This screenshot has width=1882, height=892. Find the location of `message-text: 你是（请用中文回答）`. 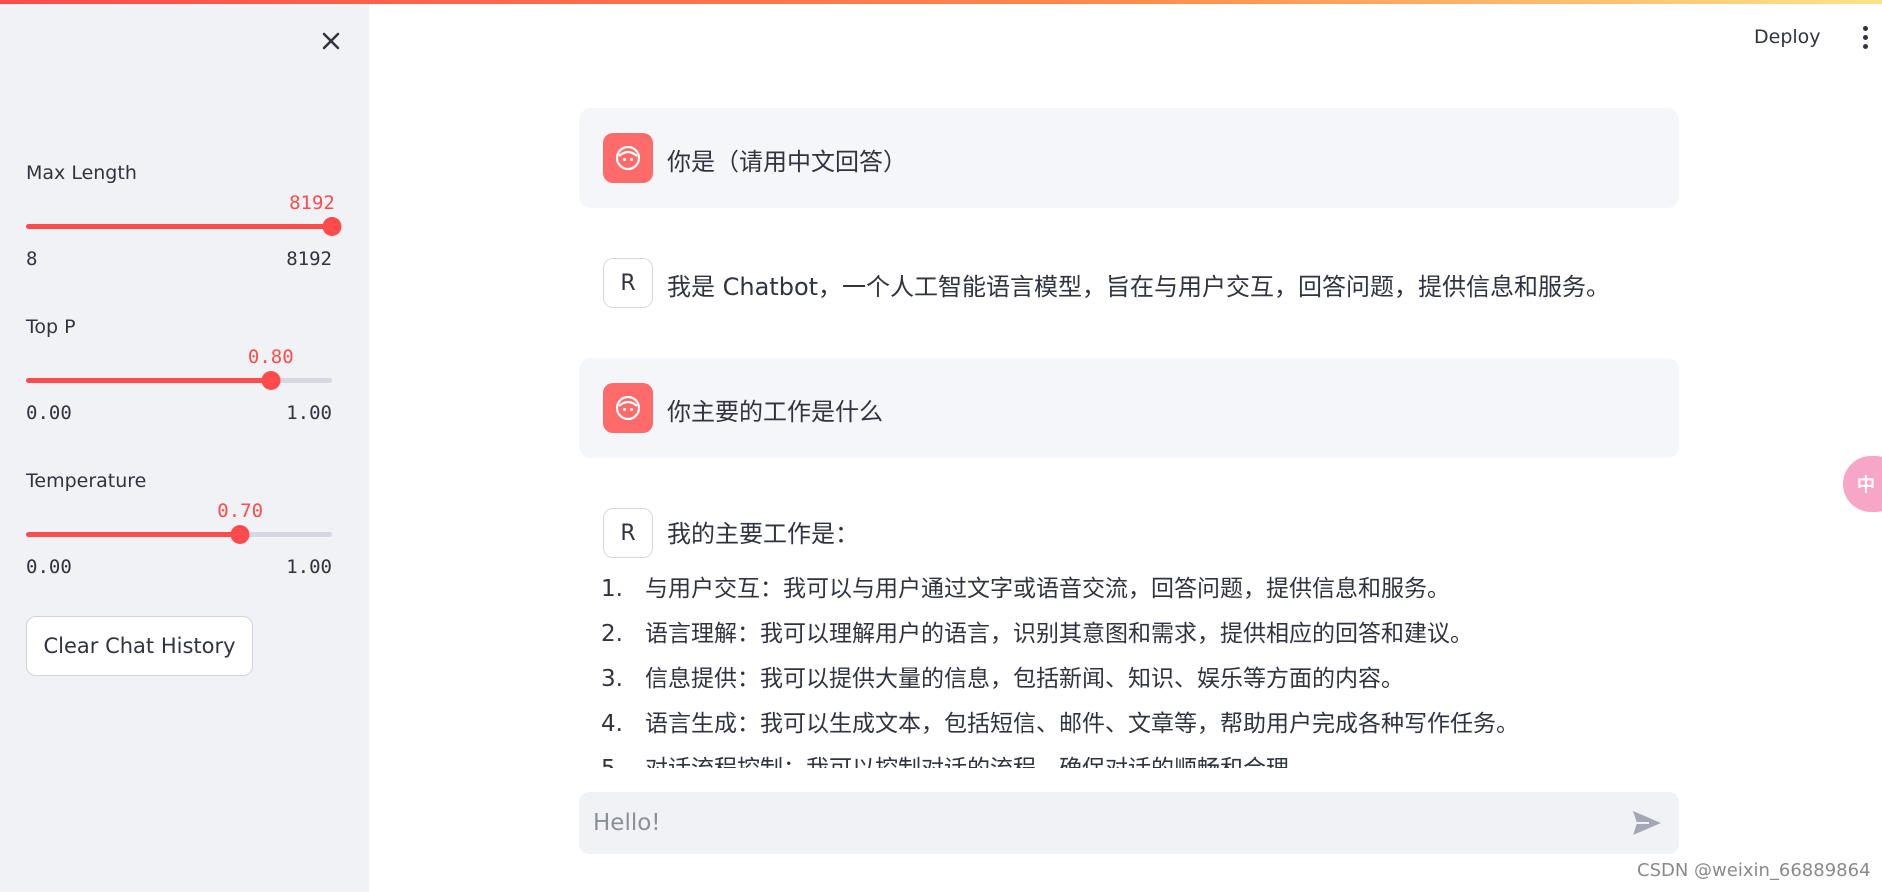

message-text: 你是（请用中文回答） is located at coordinates (787, 162).